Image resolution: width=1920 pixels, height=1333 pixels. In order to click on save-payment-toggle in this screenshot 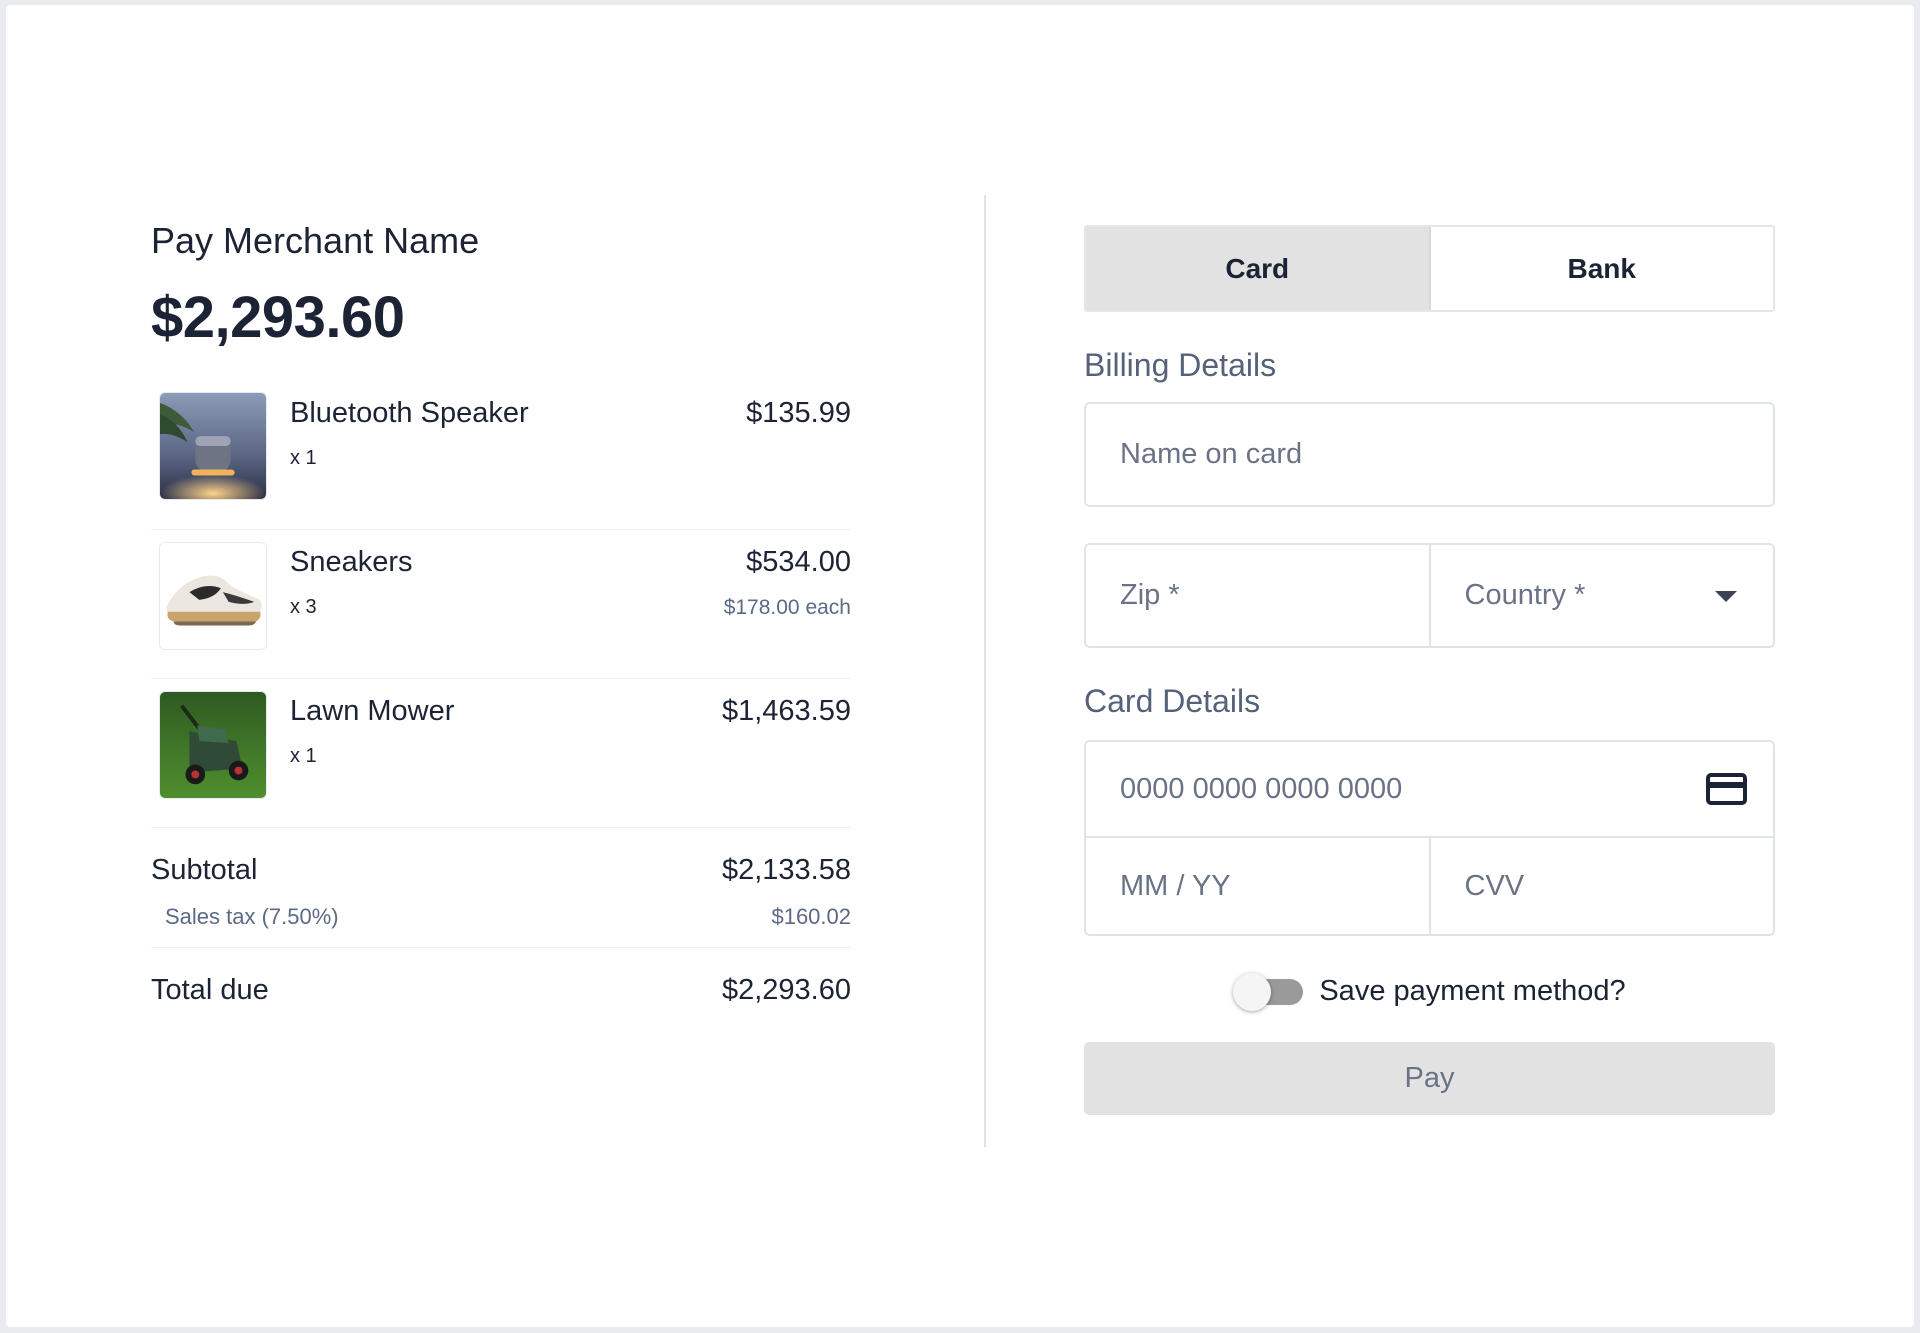, I will do `click(1269, 992)`.